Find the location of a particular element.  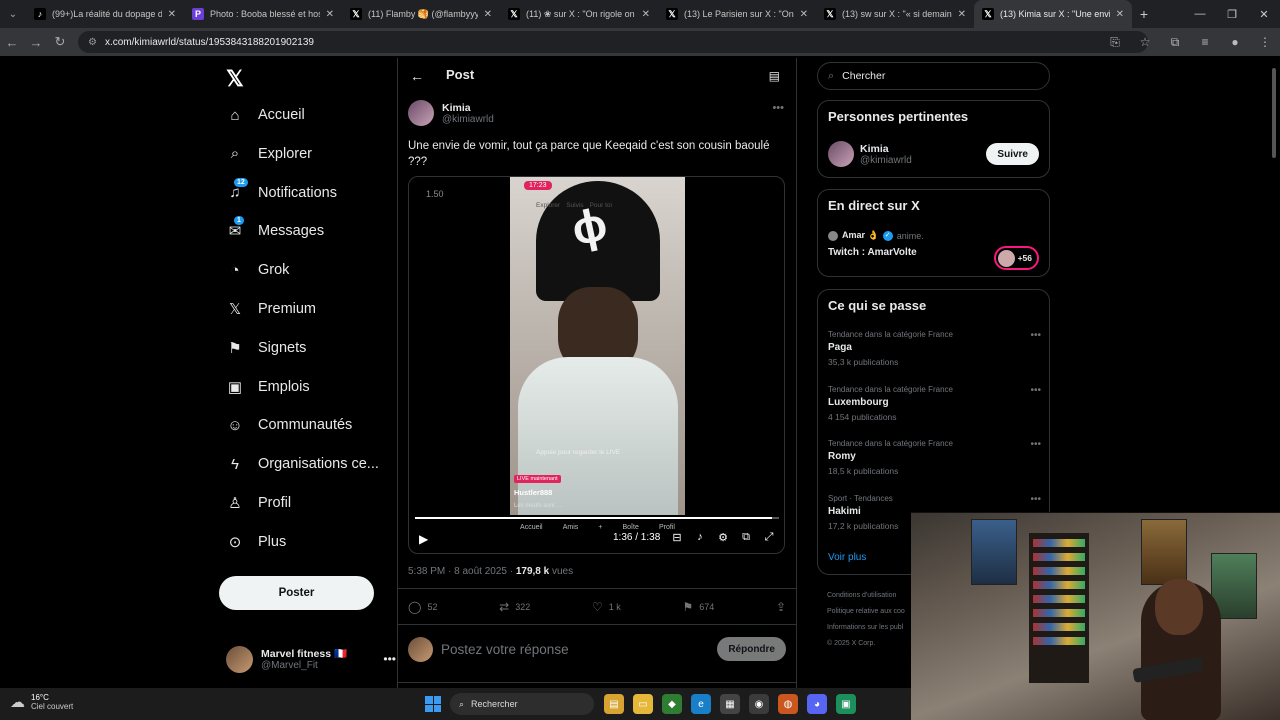

x-icon: 𝕏 is located at coordinates (356, 14).